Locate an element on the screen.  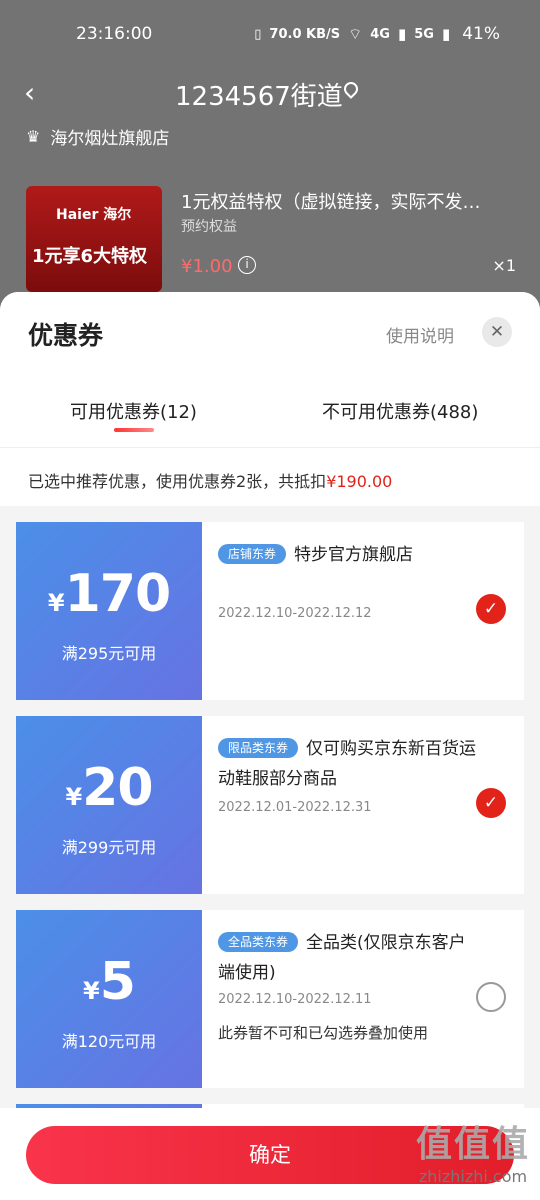
signal-bars-icon-2: ▮ is located at coordinates (446, 34).